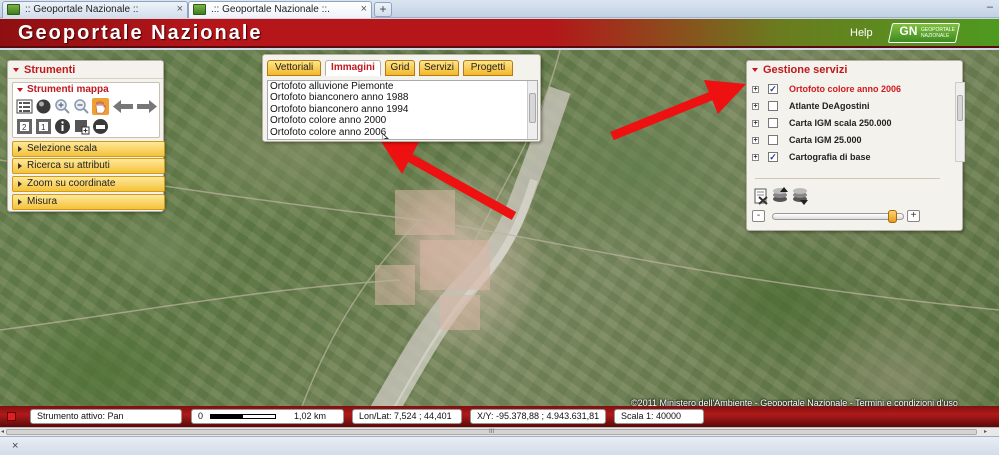 This screenshot has height=455, width=999. Describe the element at coordinates (2, 431) in the screenshot. I see `scroll-left-icon: ◂` at that location.